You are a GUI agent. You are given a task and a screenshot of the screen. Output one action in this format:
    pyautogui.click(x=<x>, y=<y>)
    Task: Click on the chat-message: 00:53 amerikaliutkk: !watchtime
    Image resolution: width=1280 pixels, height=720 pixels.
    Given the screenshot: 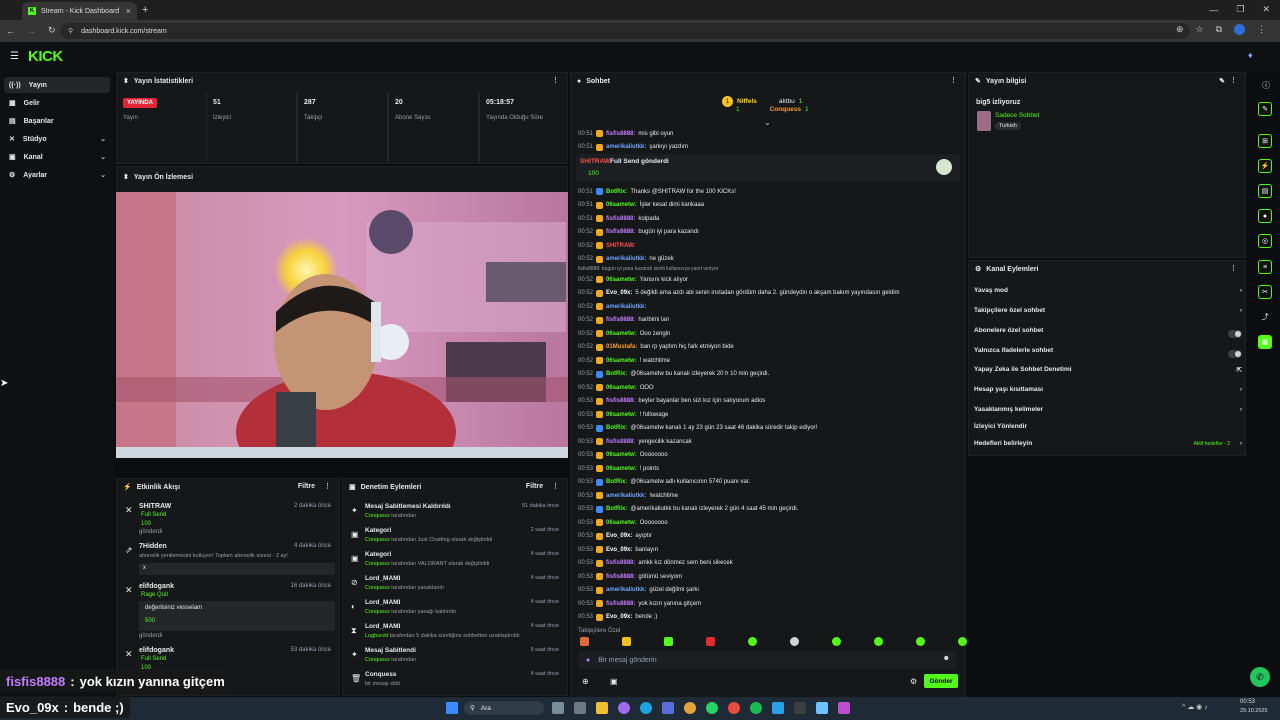 What is the action you would take?
    pyautogui.click(x=628, y=495)
    